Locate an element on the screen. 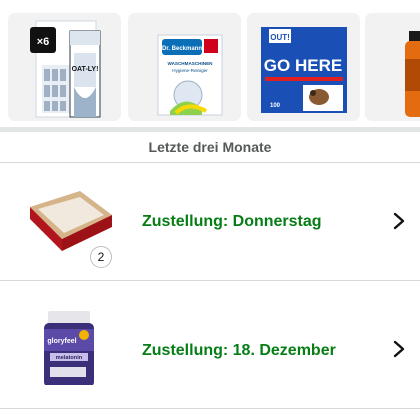 This screenshot has width=420, height=420. melatonin-bottle-image: gloryfeel melatonin is located at coordinates (69, 348).